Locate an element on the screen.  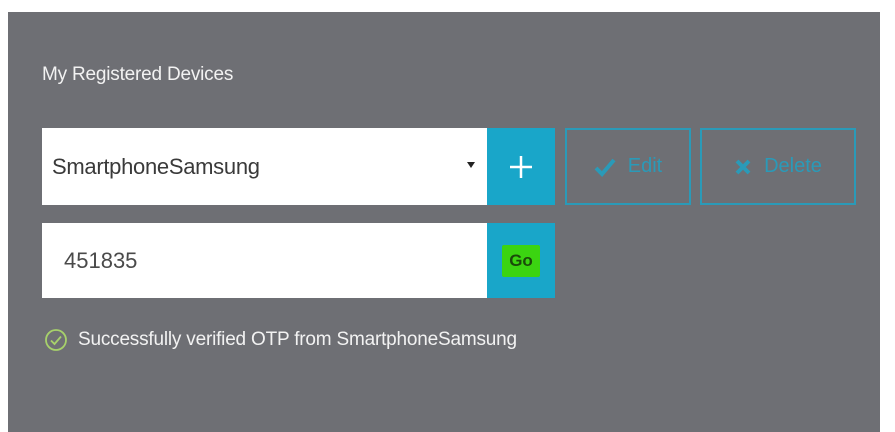
otp-input-container is located at coordinates (264, 260).